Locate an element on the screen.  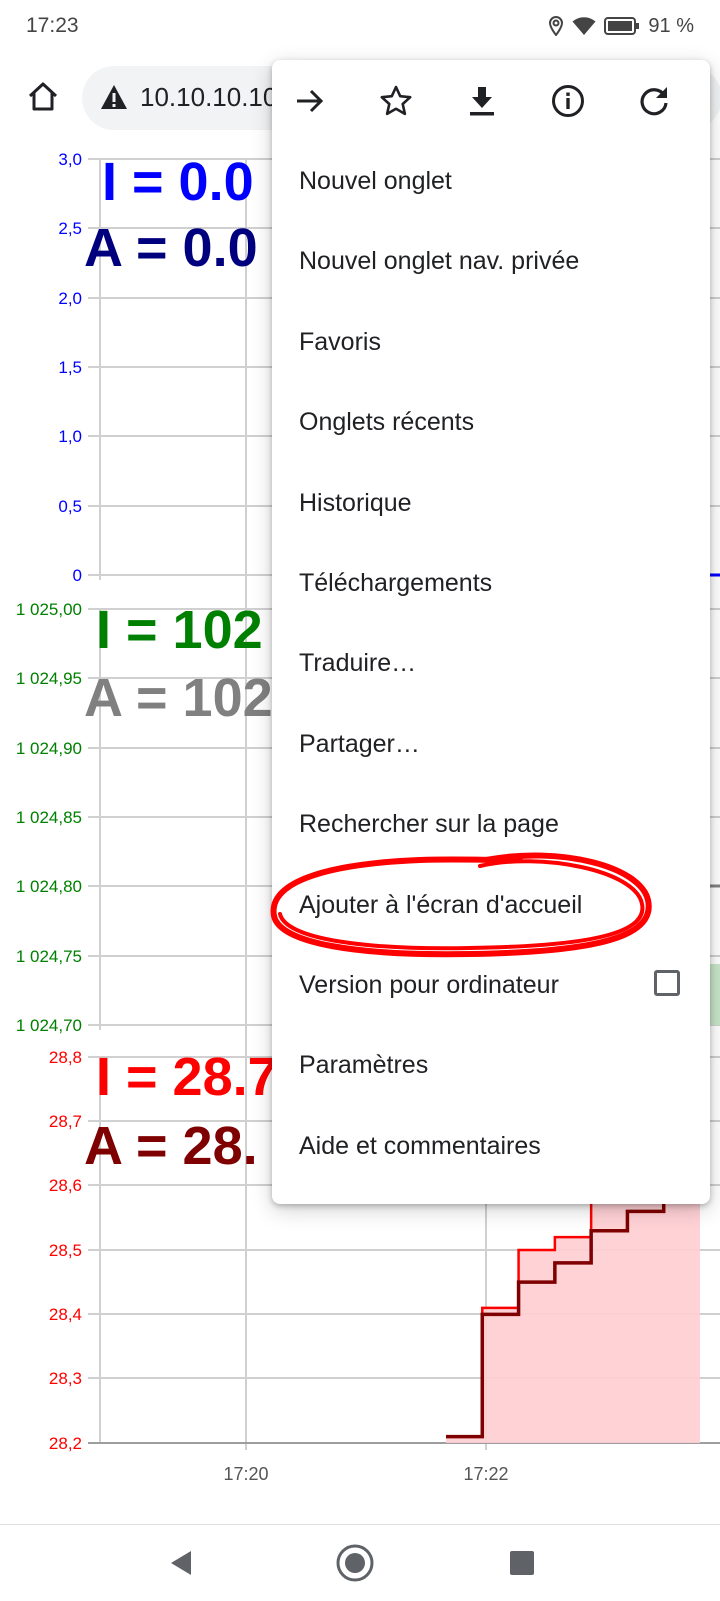
status-icons: 91 % is located at coordinates (621, 26).